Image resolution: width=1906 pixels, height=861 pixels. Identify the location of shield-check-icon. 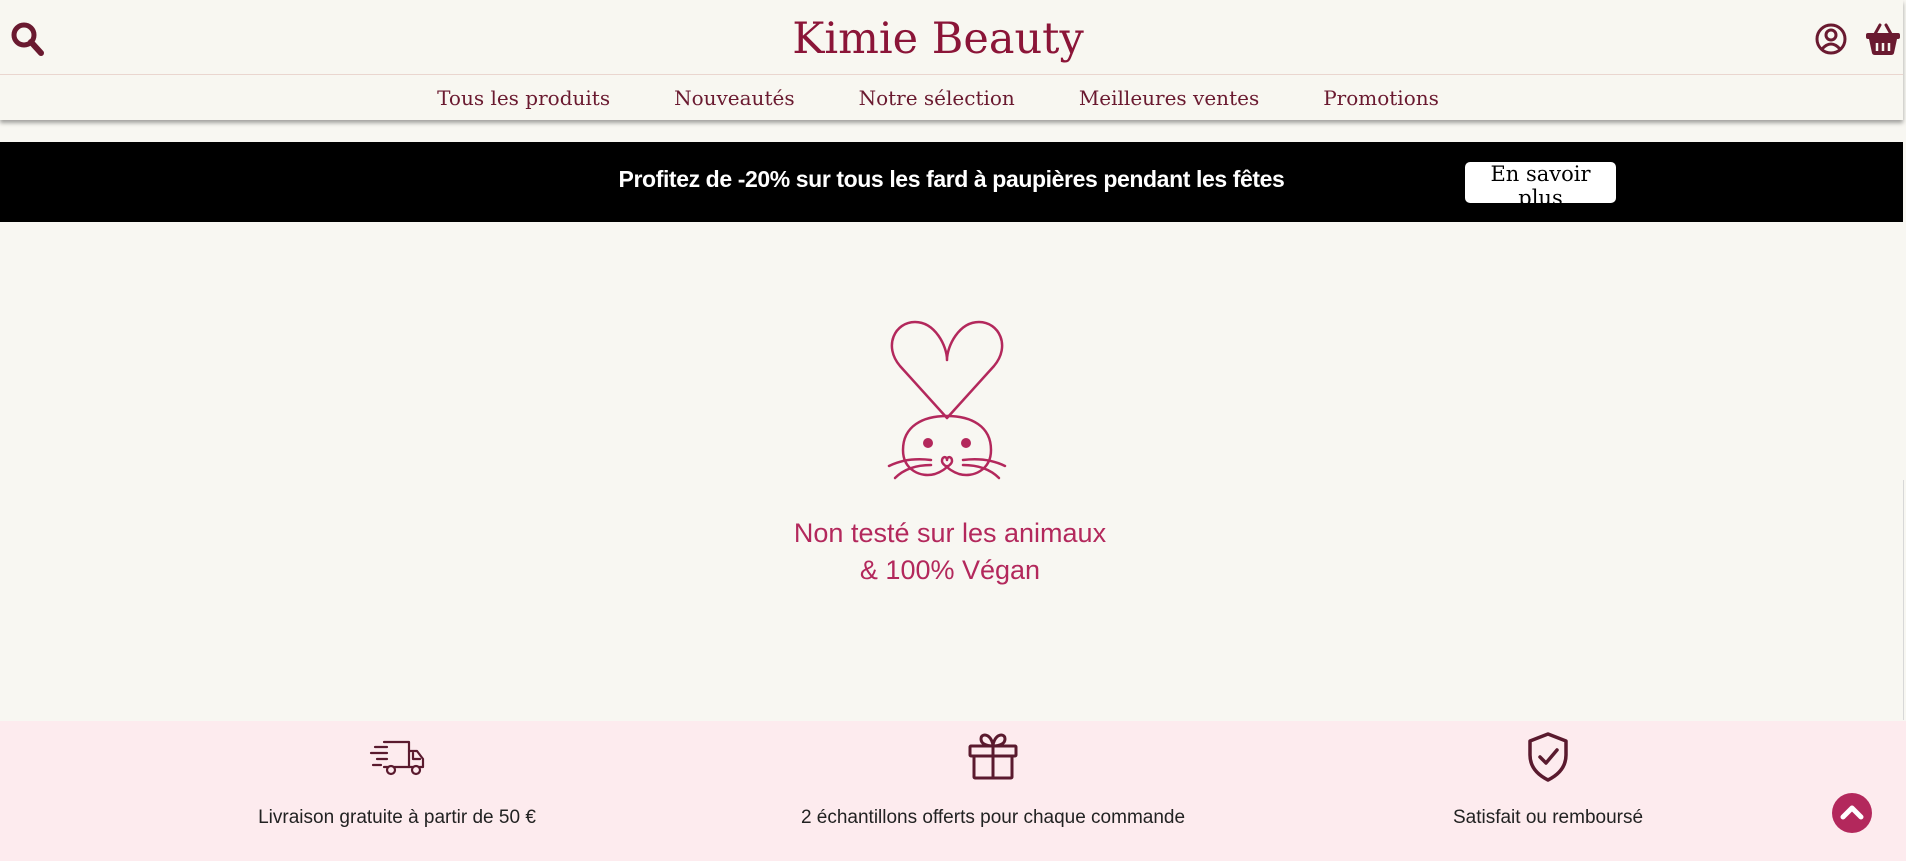
(1548, 757).